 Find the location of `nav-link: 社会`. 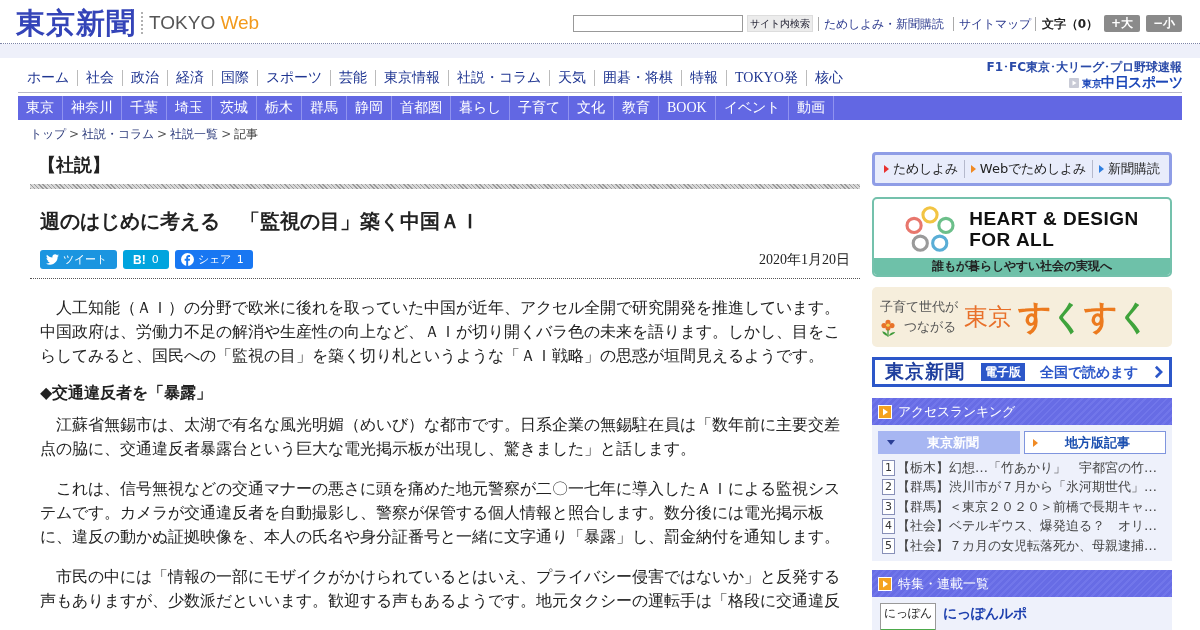

nav-link: 社会 is located at coordinates (99, 78).